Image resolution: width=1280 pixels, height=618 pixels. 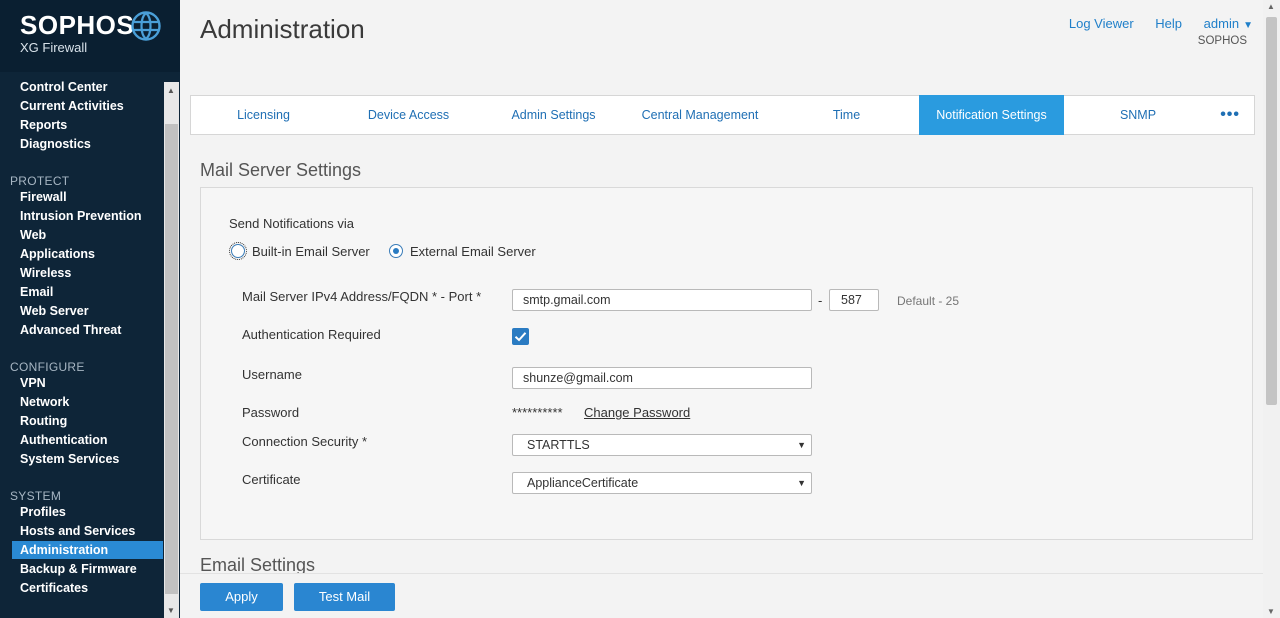 What do you see at coordinates (583, 483) in the screenshot?
I see `certificate-value: ApplianceCertificate` at bounding box center [583, 483].